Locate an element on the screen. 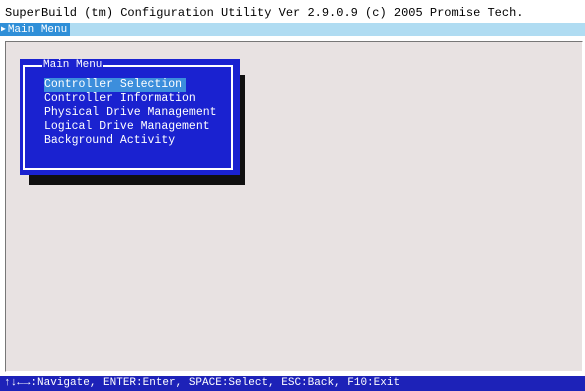  menu-row: Controller Information is located at coordinates (132, 99).